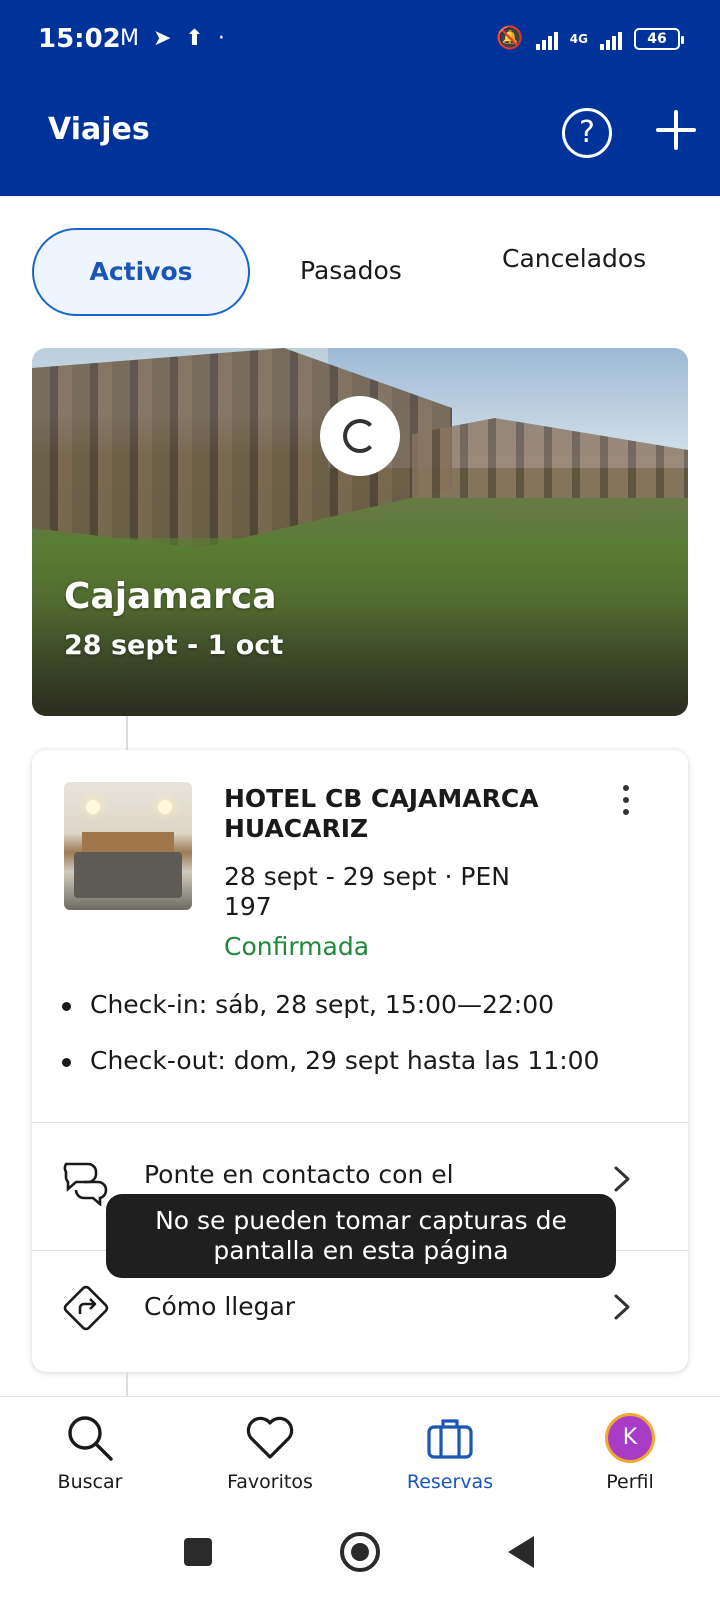 This screenshot has width=720, height=1600. What do you see at coordinates (510, 38) in the screenshot?
I see `mute-bell-icon: 🔕` at bounding box center [510, 38].